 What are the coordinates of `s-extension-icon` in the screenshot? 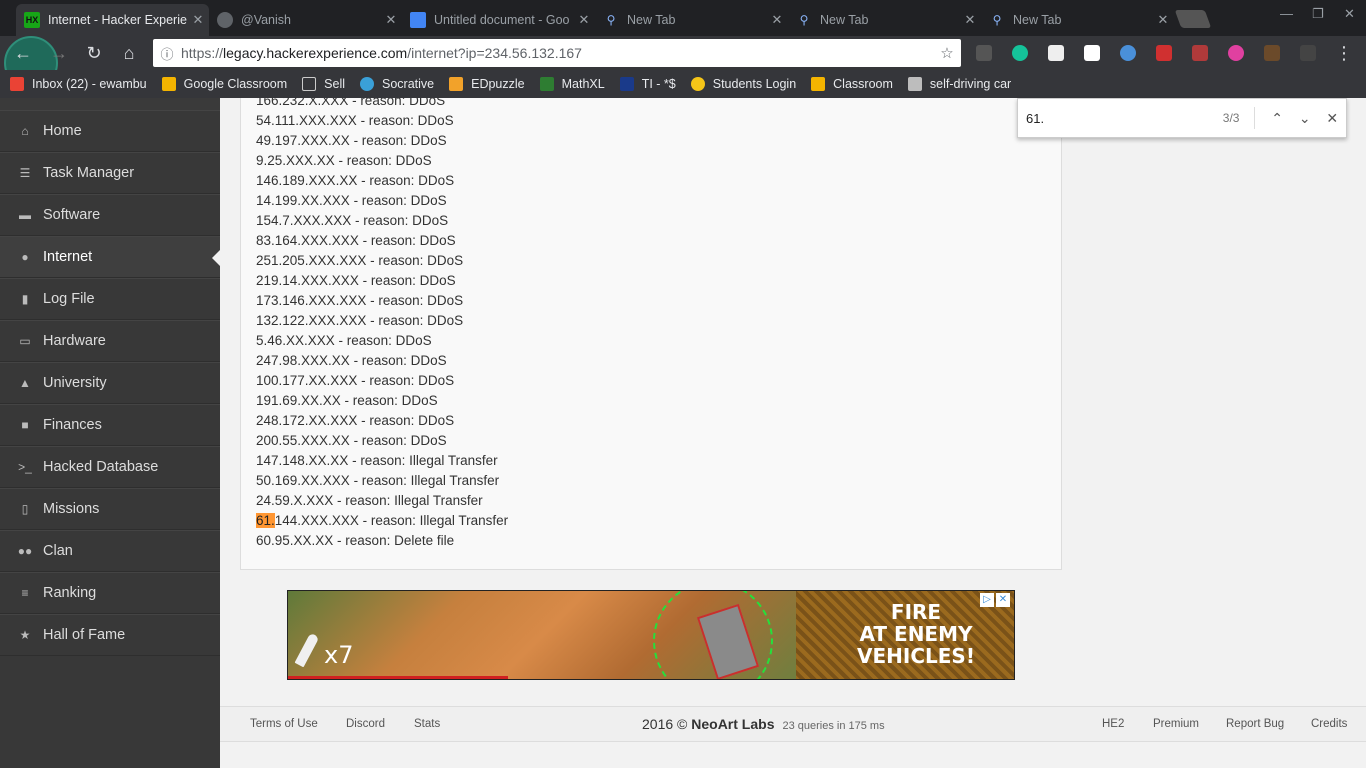 It's located at (1056, 53).